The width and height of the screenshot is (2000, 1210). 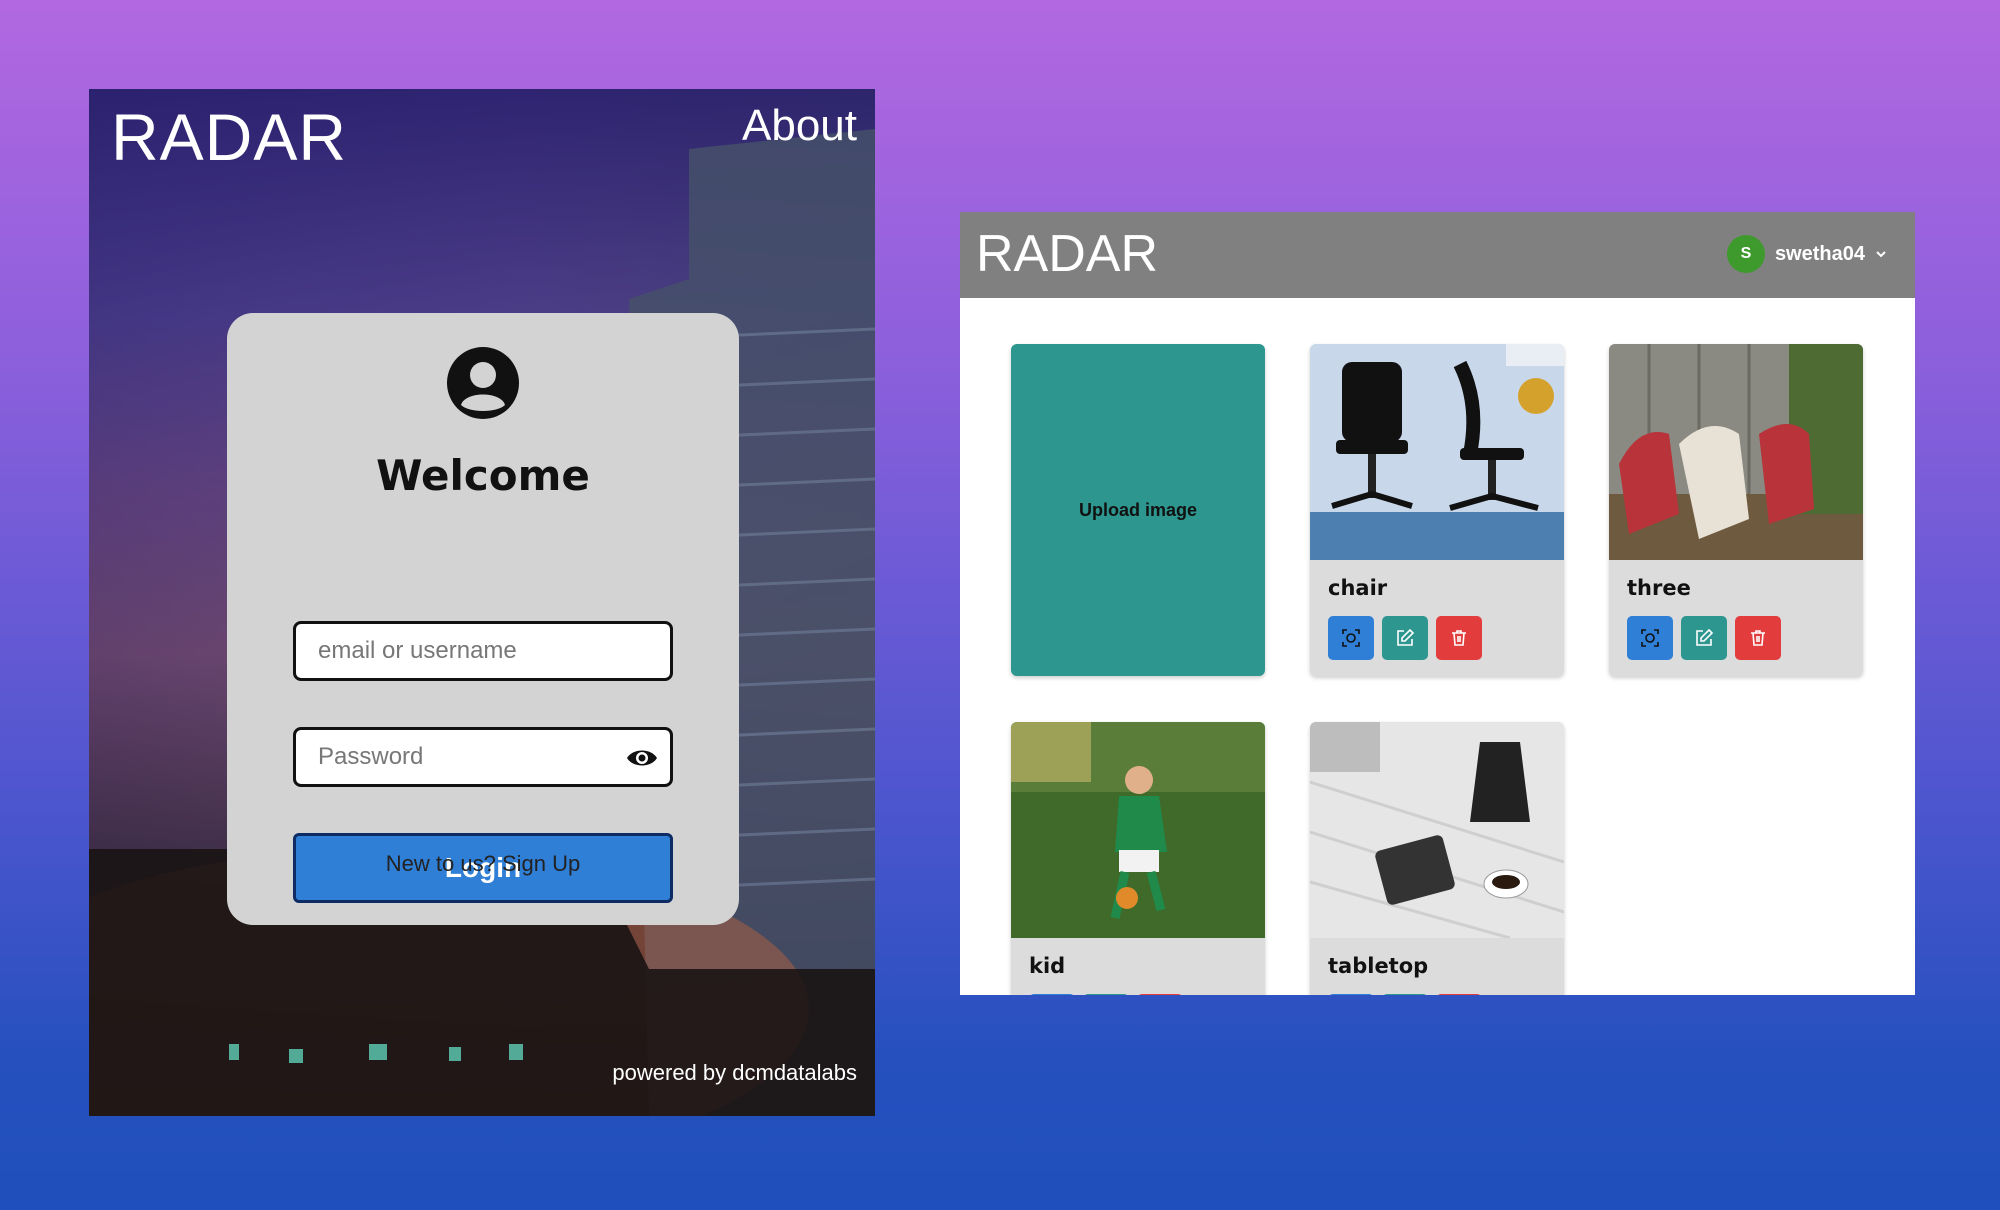 I want to click on user-menu: S swetha04, so click(x=1806, y=254).